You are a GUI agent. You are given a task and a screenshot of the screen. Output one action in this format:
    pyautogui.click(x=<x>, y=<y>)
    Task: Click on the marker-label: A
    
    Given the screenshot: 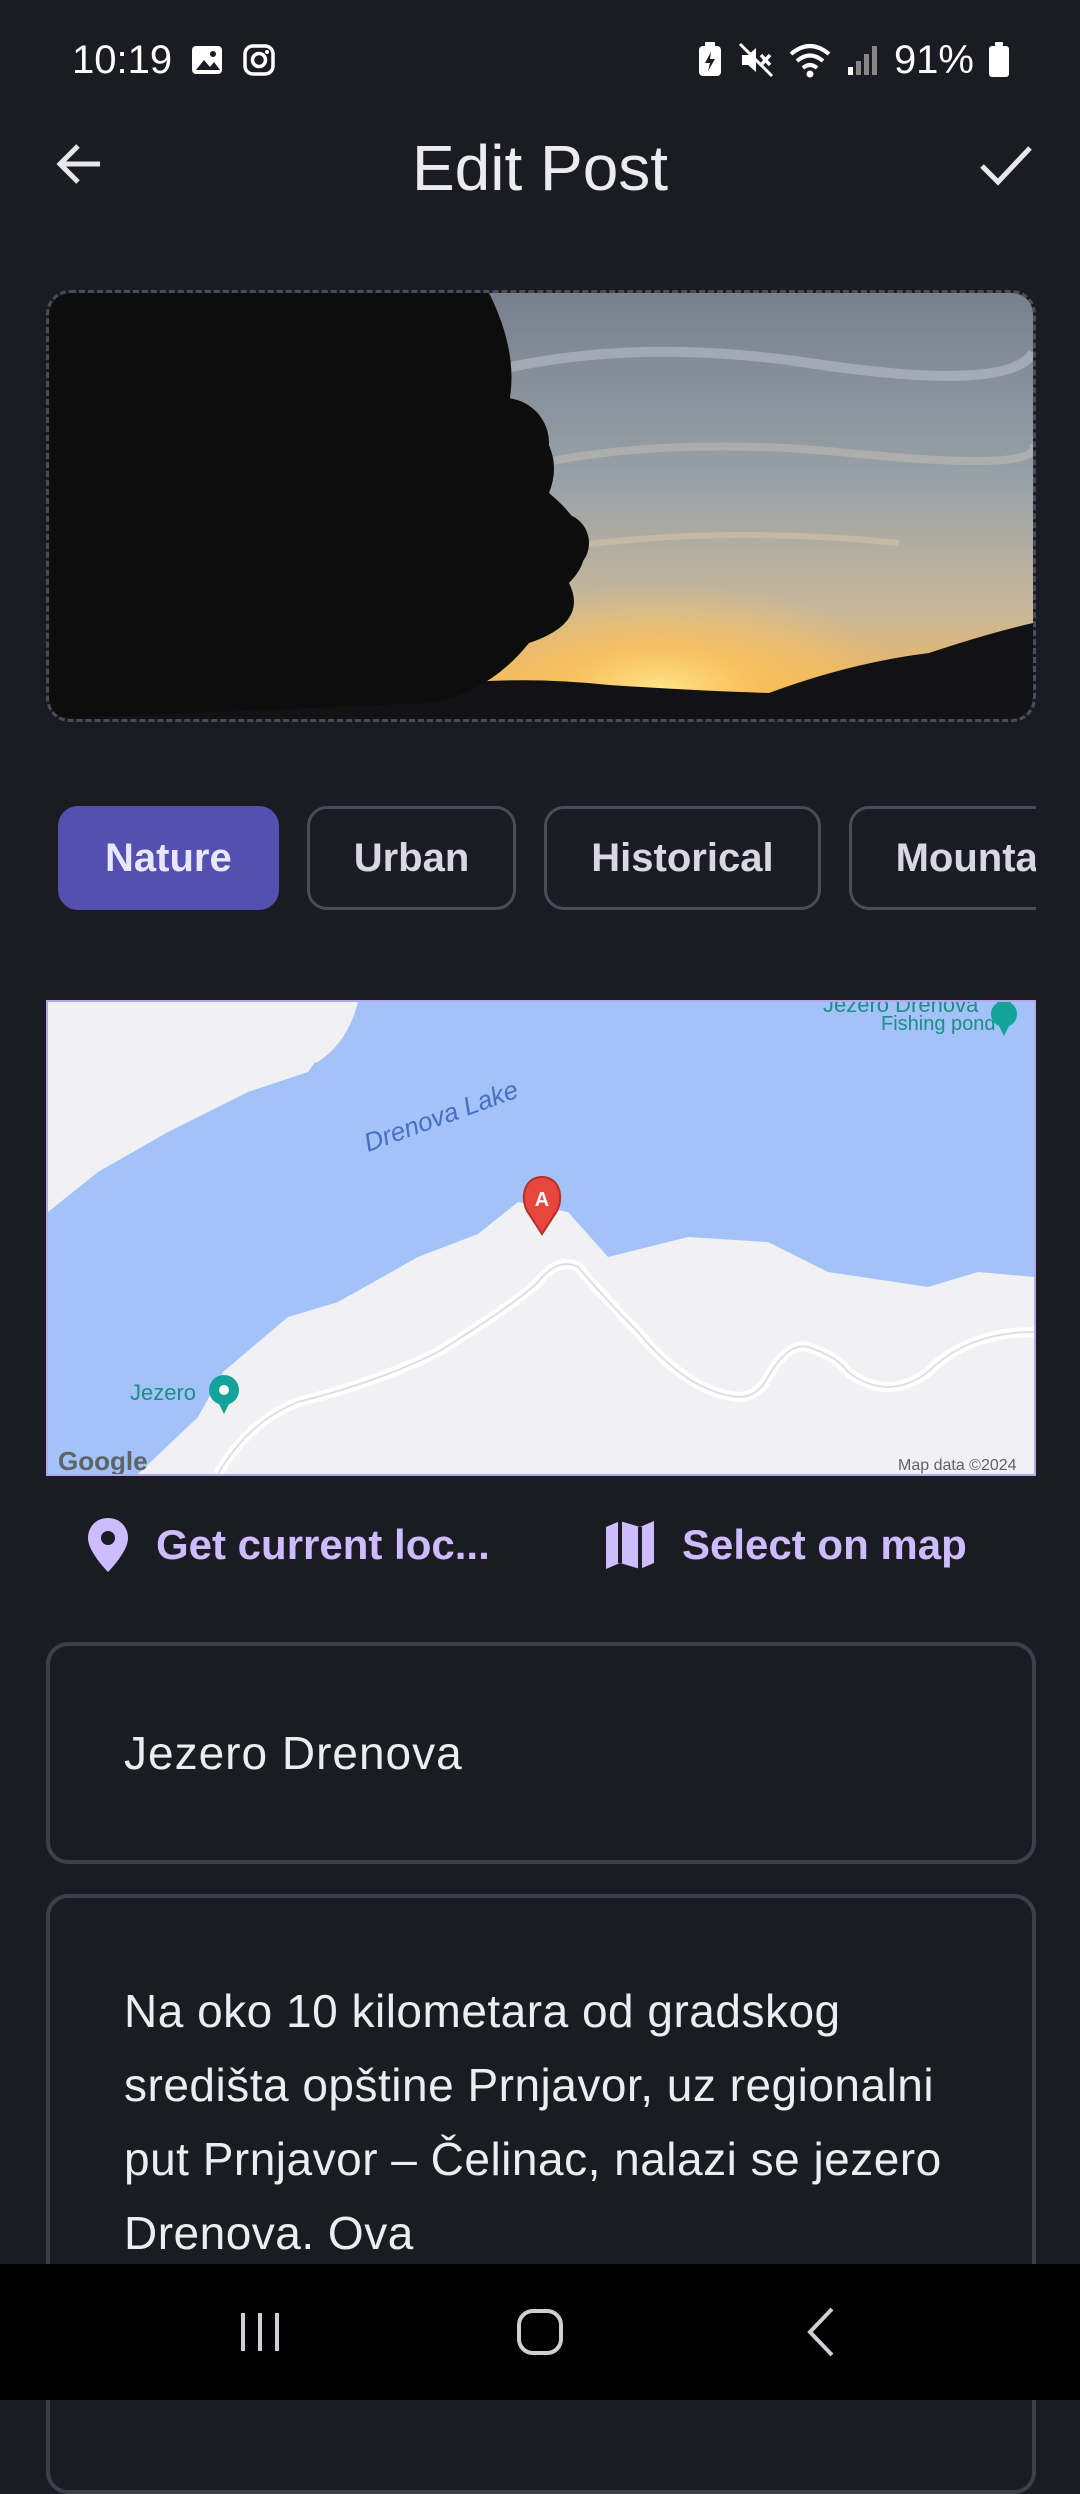 What is the action you would take?
    pyautogui.click(x=542, y=1200)
    